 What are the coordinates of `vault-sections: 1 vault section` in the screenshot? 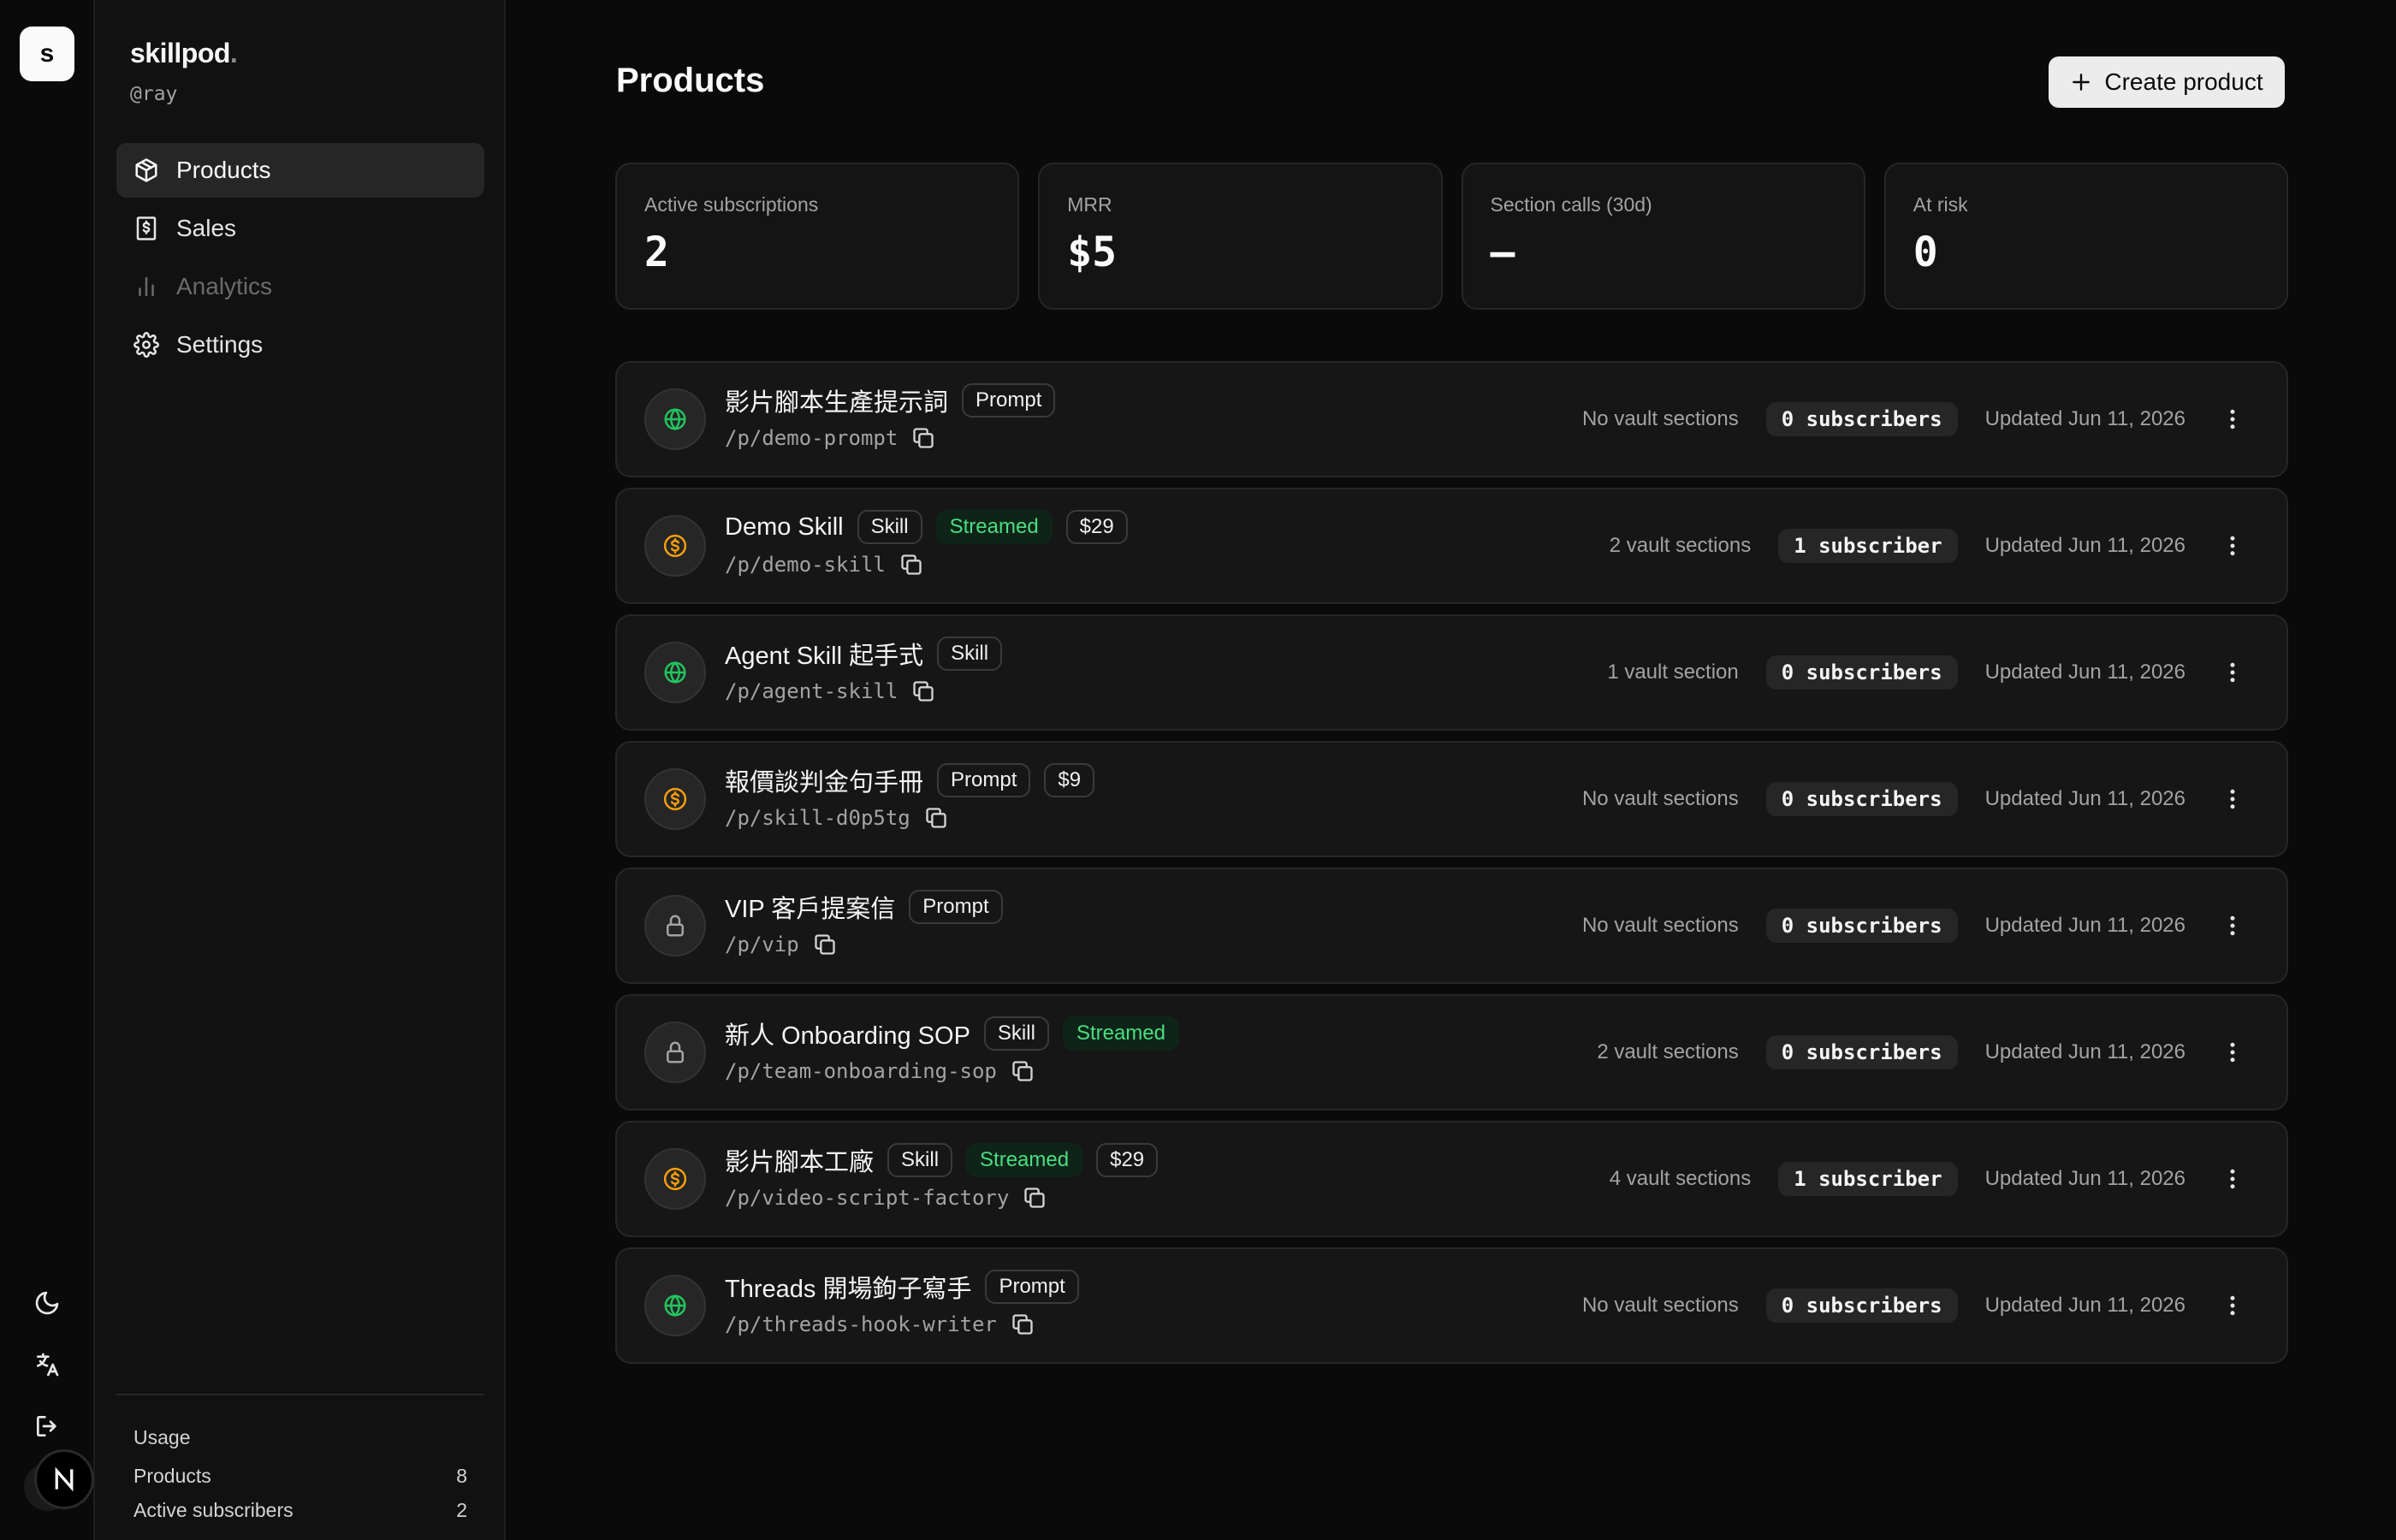 It's located at (1673, 672).